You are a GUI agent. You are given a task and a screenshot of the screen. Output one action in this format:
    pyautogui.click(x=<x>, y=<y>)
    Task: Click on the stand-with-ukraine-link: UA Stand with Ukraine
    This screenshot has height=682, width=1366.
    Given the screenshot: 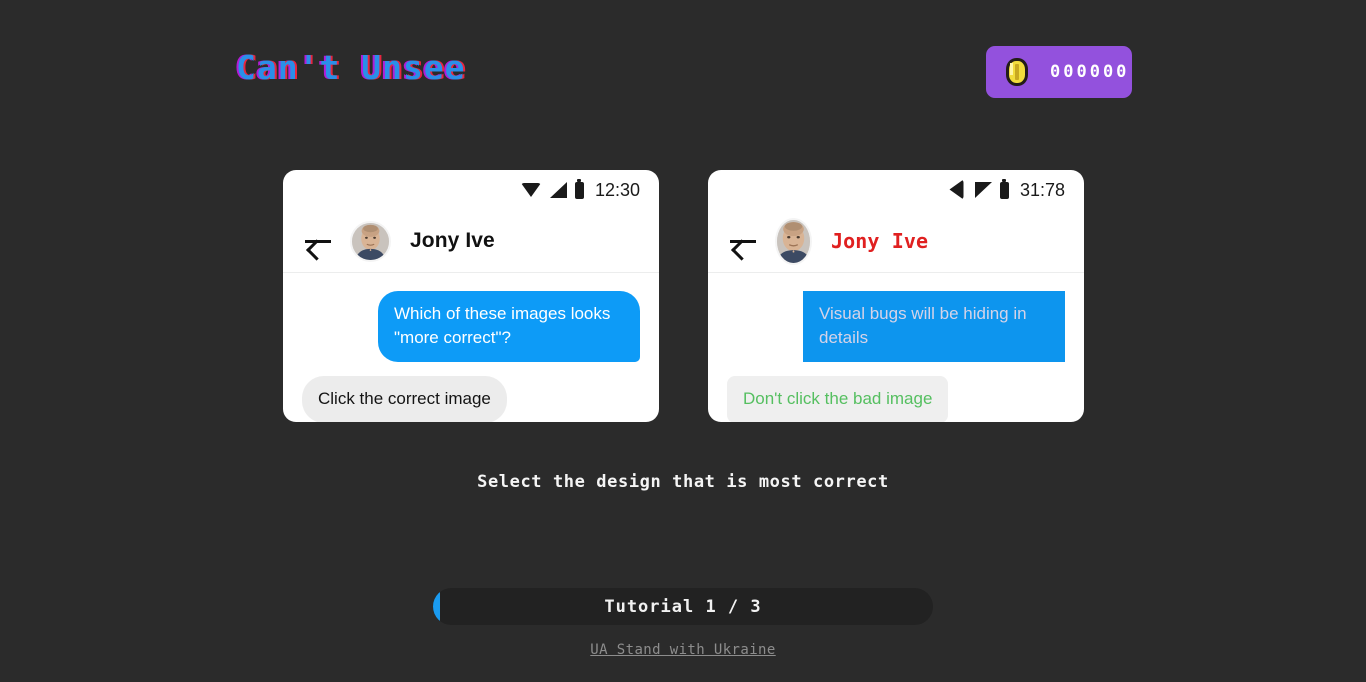 What is the action you would take?
    pyautogui.click(x=682, y=650)
    